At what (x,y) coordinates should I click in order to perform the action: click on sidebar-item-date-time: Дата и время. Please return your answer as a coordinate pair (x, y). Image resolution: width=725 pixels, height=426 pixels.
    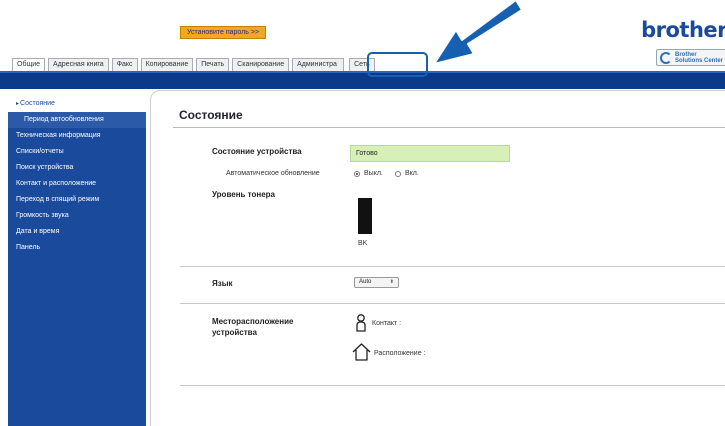
    Looking at the image, I should click on (77, 232).